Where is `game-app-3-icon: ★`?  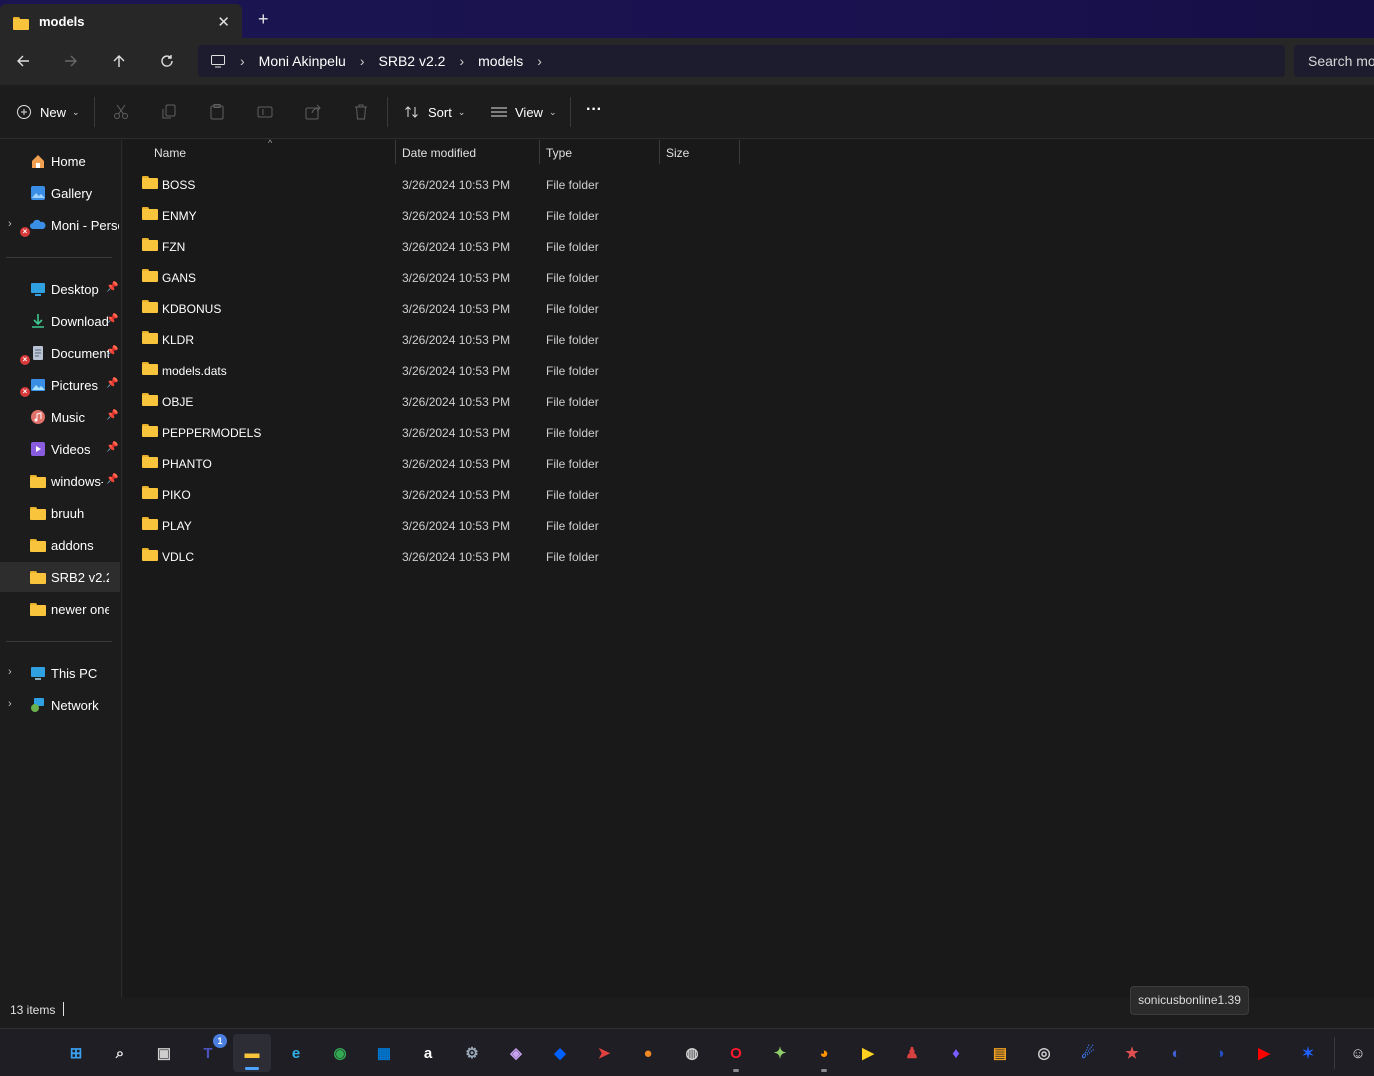 game-app-3-icon: ★ is located at coordinates (1132, 1053).